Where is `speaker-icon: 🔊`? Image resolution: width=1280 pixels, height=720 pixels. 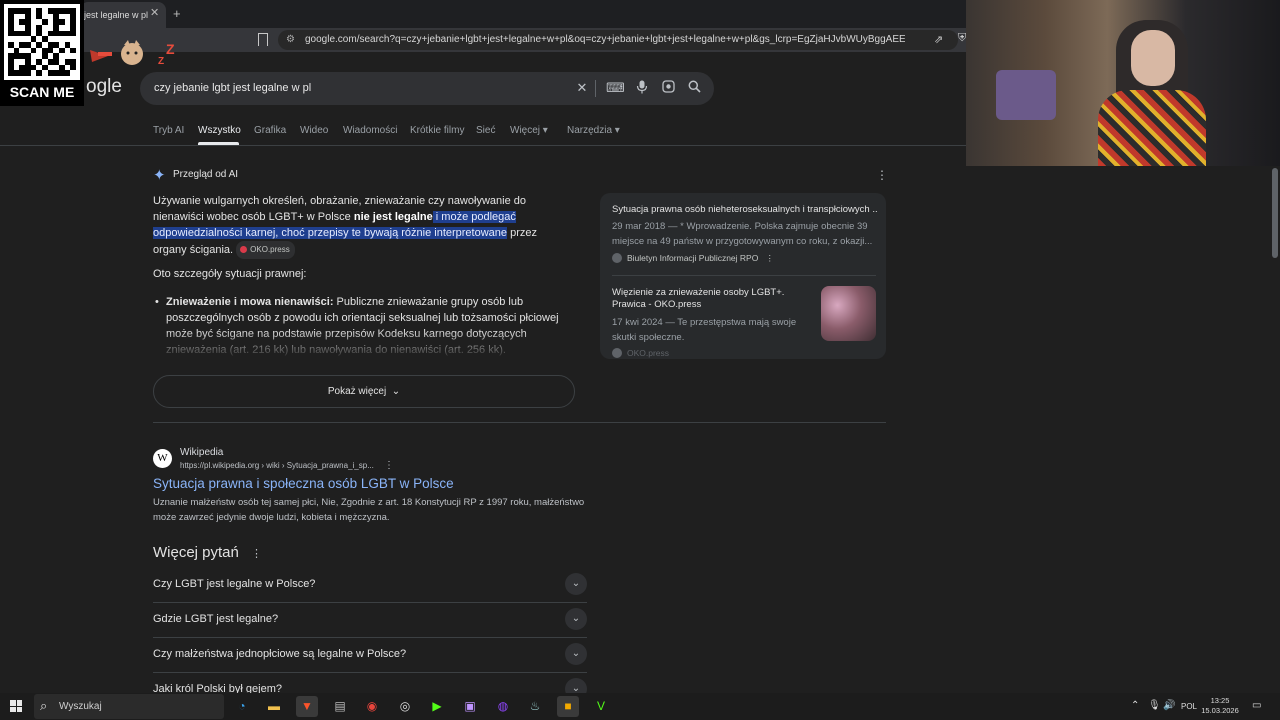
speaker-icon: 🔊 is located at coordinates (1169, 705).